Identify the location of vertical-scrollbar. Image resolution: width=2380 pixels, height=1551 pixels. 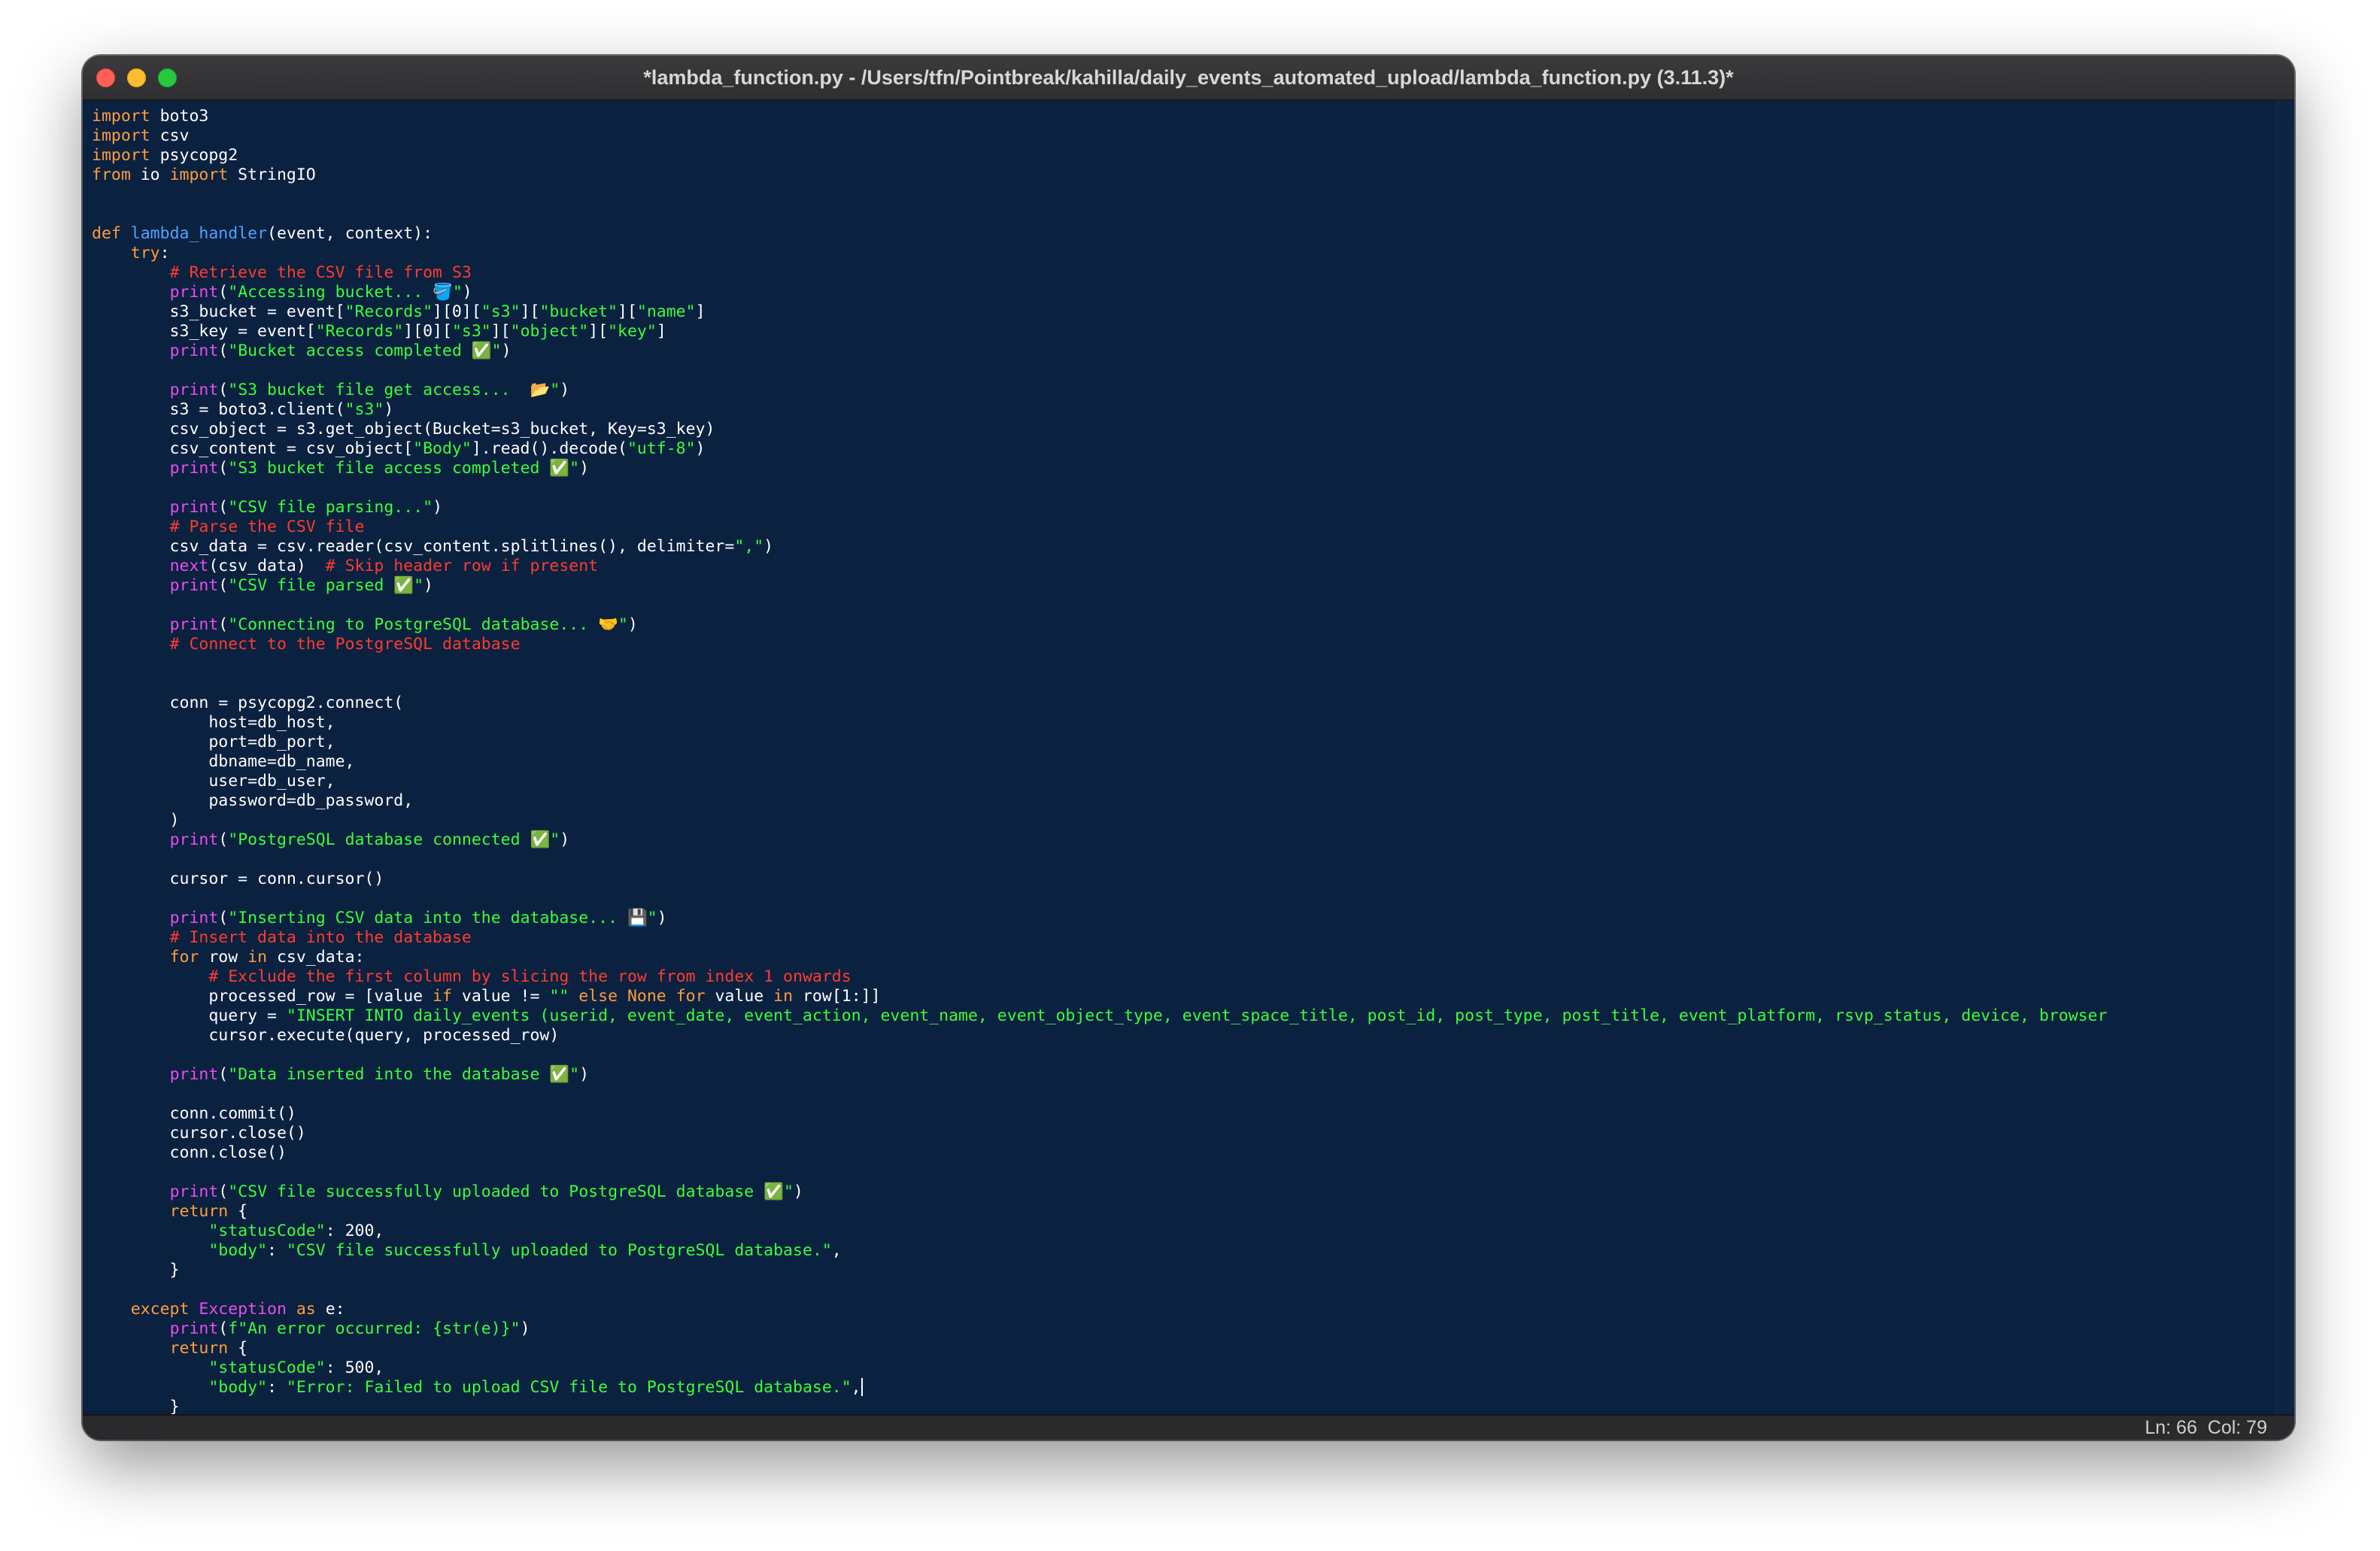
(2283, 770).